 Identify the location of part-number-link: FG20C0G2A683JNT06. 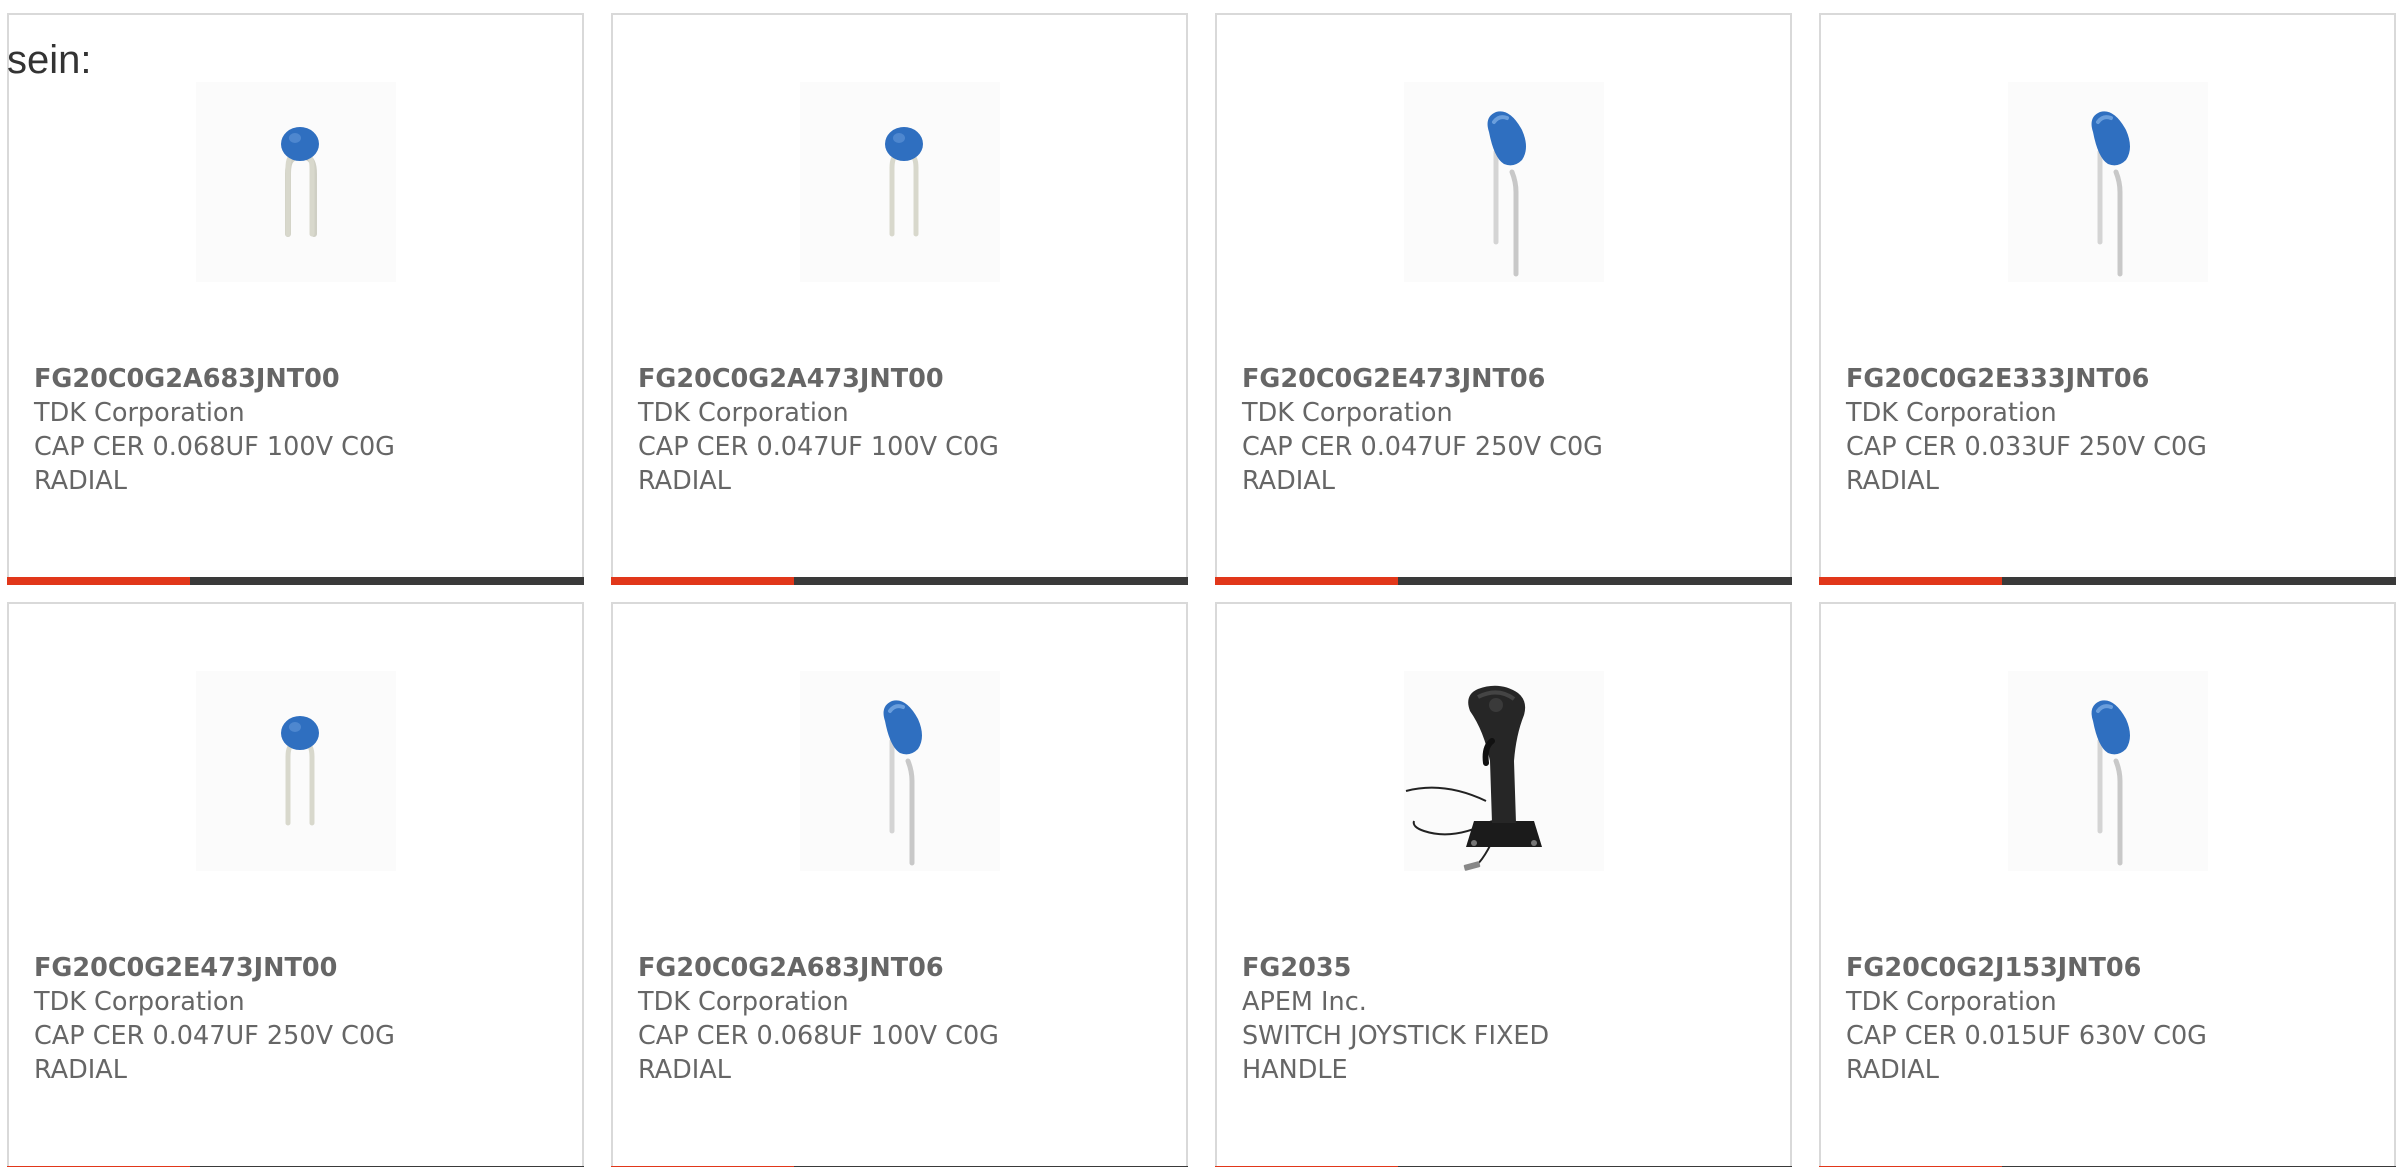
(898, 968).